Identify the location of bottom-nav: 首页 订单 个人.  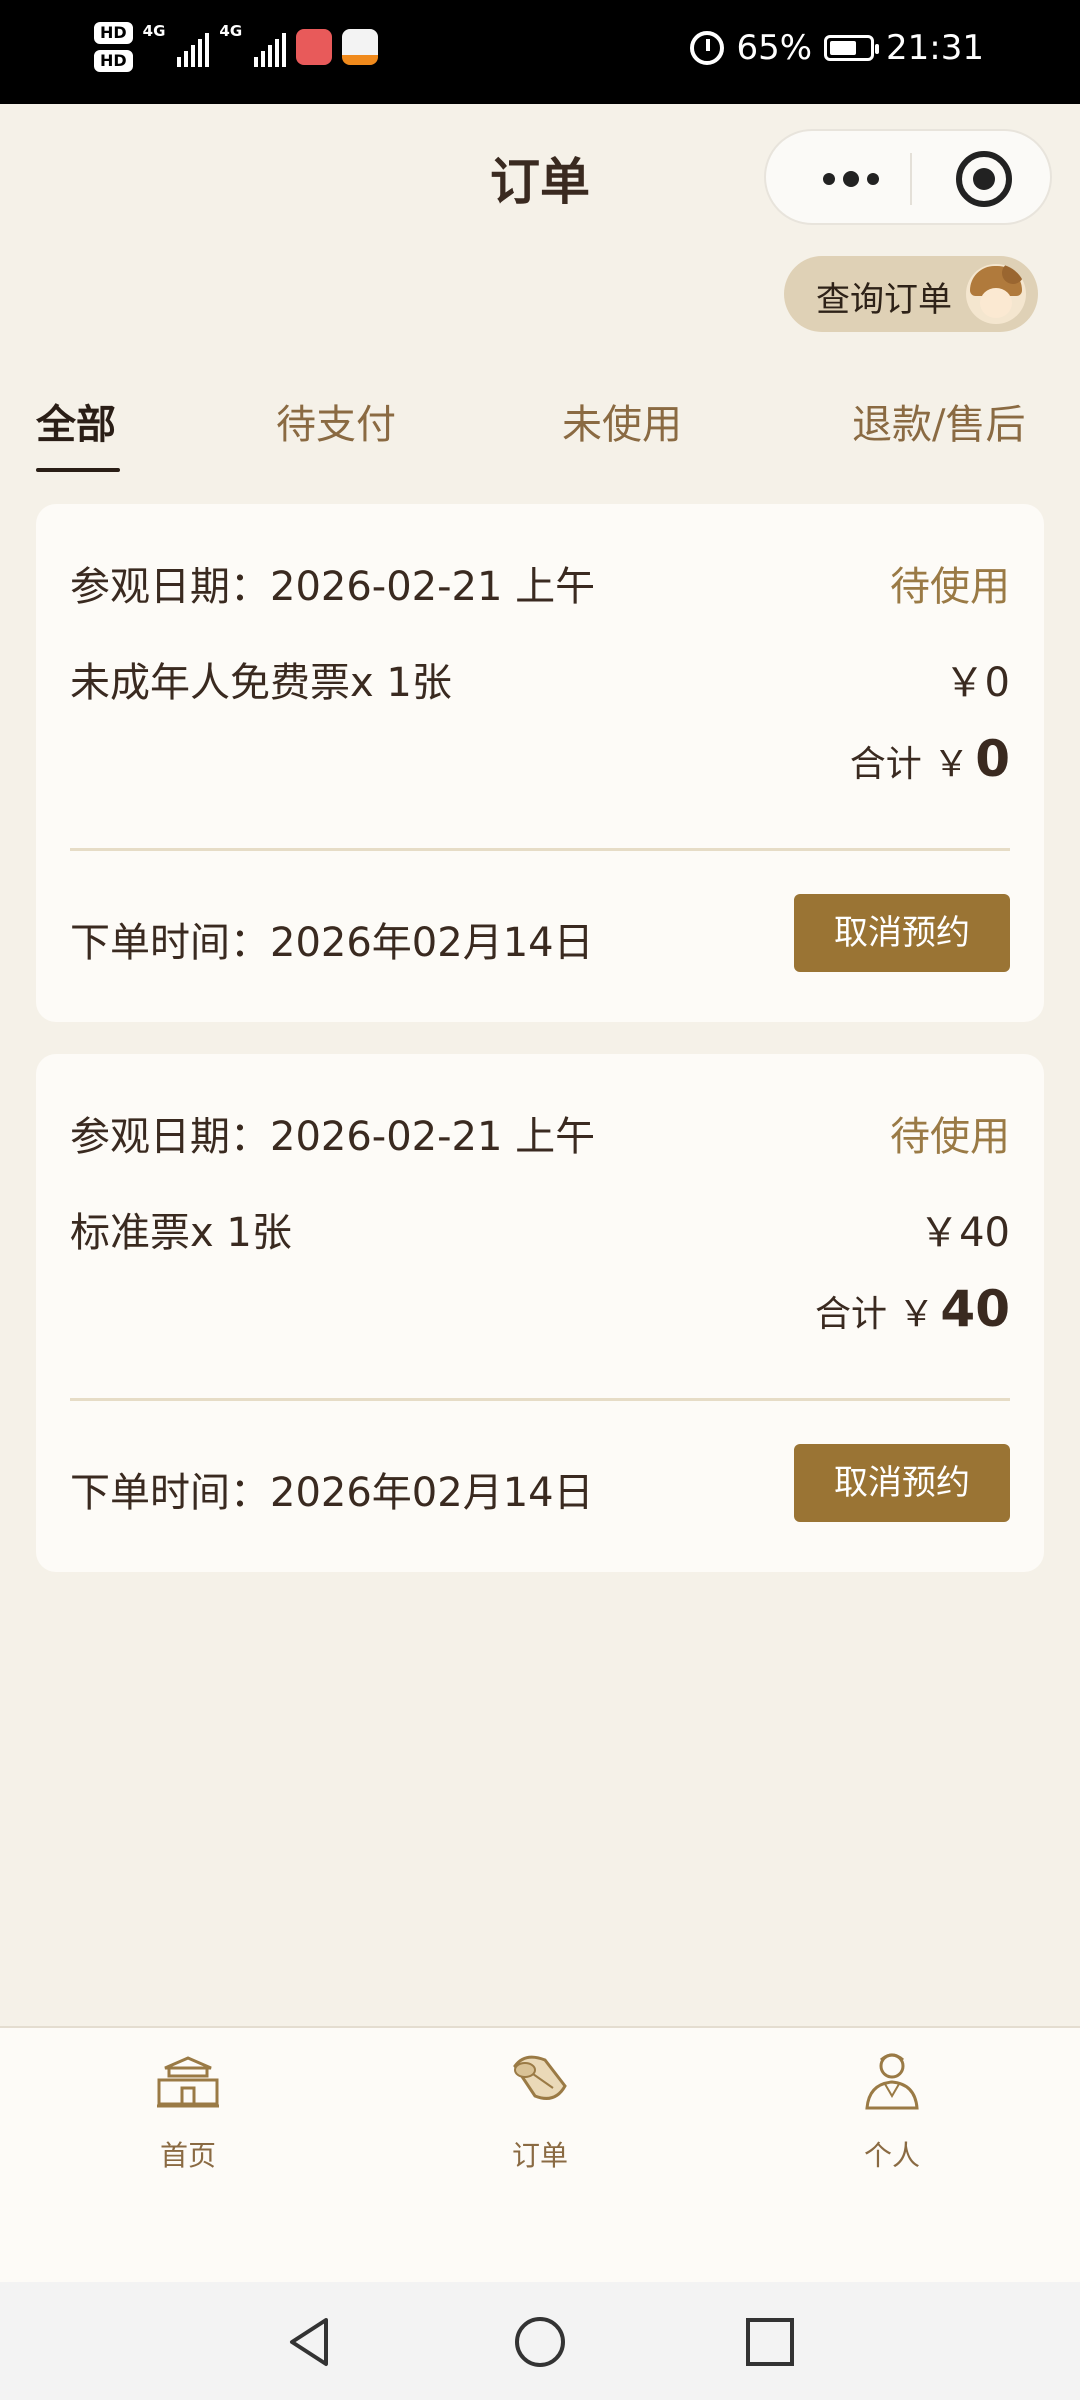
(540, 2154).